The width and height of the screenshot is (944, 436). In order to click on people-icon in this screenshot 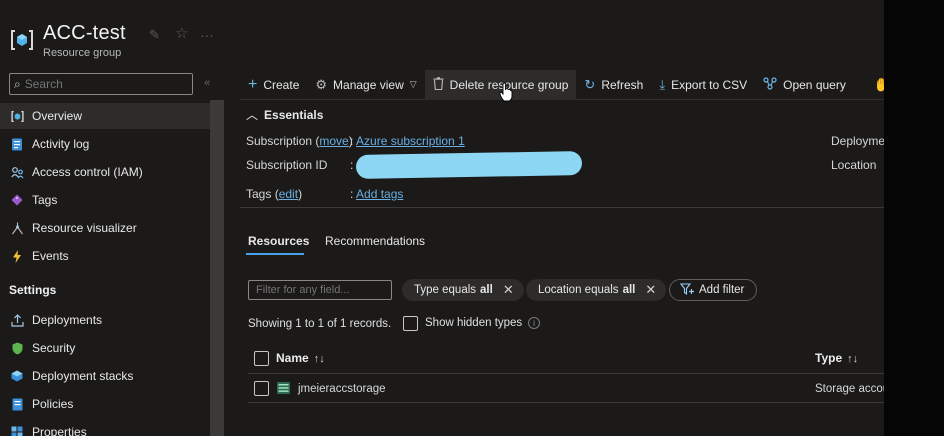, I will do `click(17, 172)`.